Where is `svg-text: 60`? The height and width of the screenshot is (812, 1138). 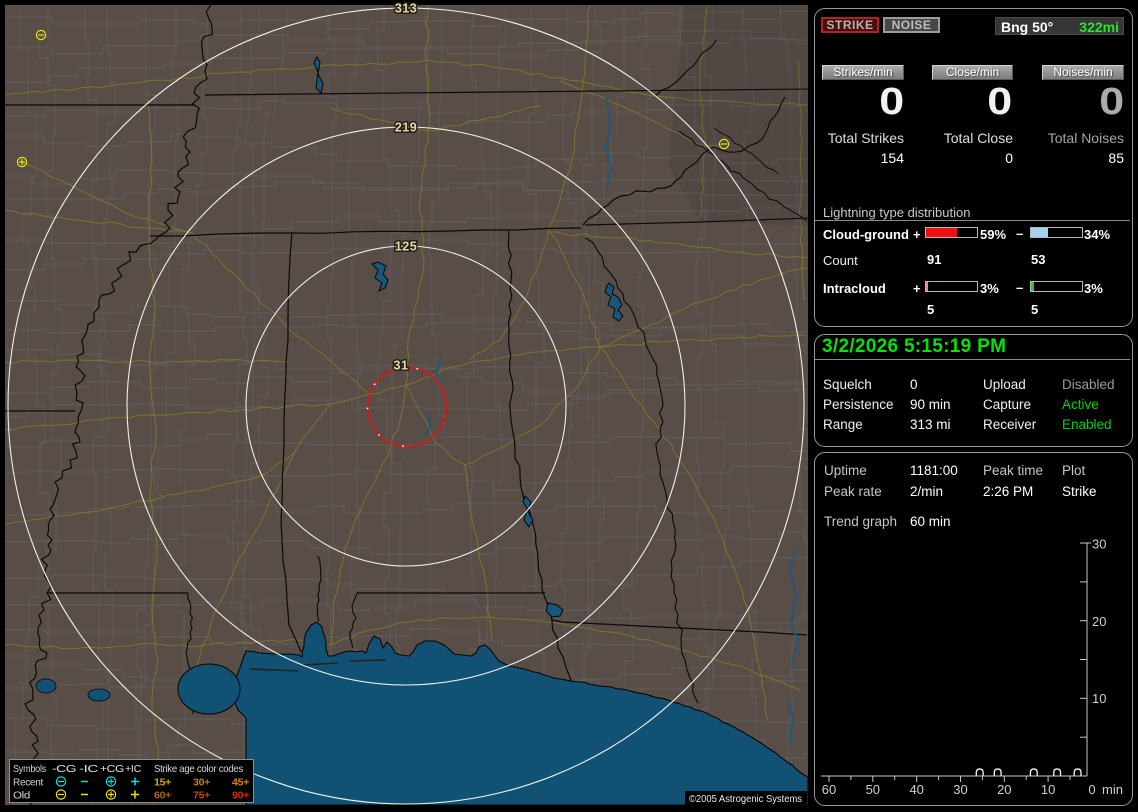 svg-text: 60 is located at coordinates (829, 789).